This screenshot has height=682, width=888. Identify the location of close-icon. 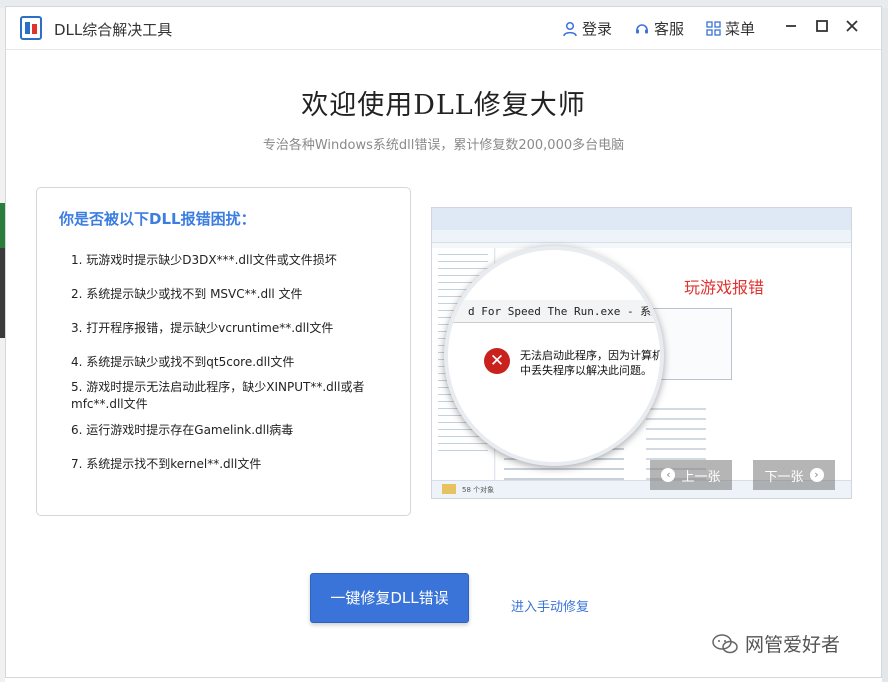
(852, 28).